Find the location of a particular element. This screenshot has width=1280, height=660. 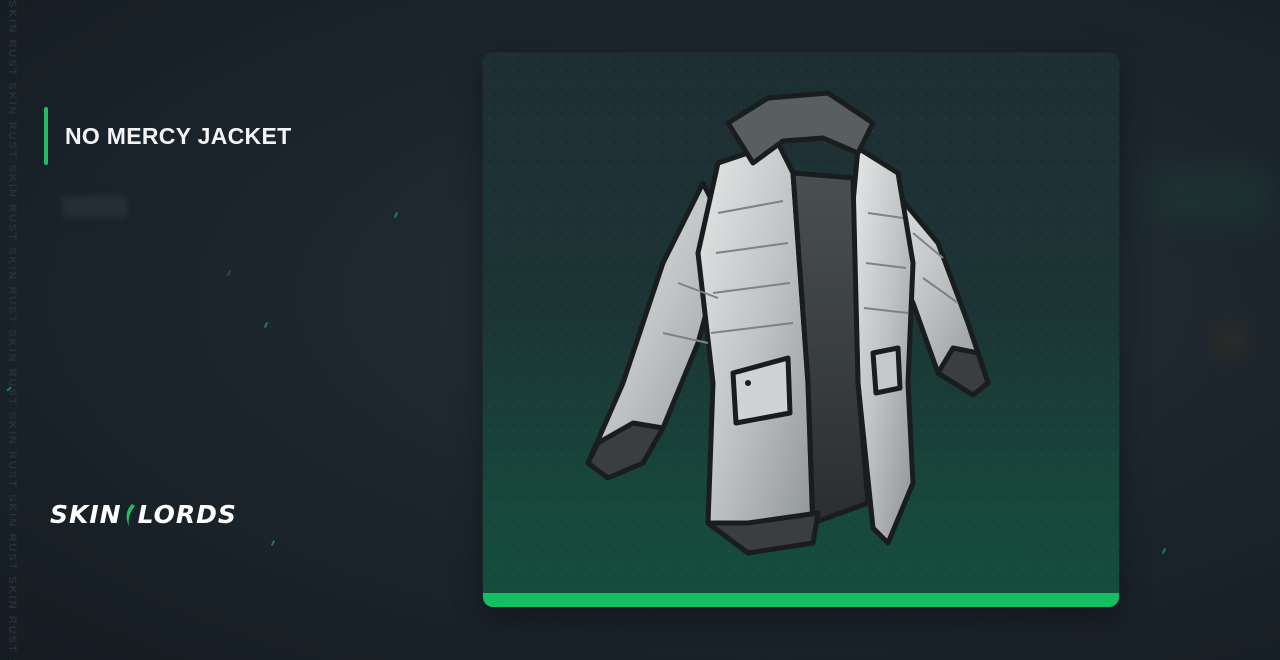

title-accent-bar is located at coordinates (46, 136).